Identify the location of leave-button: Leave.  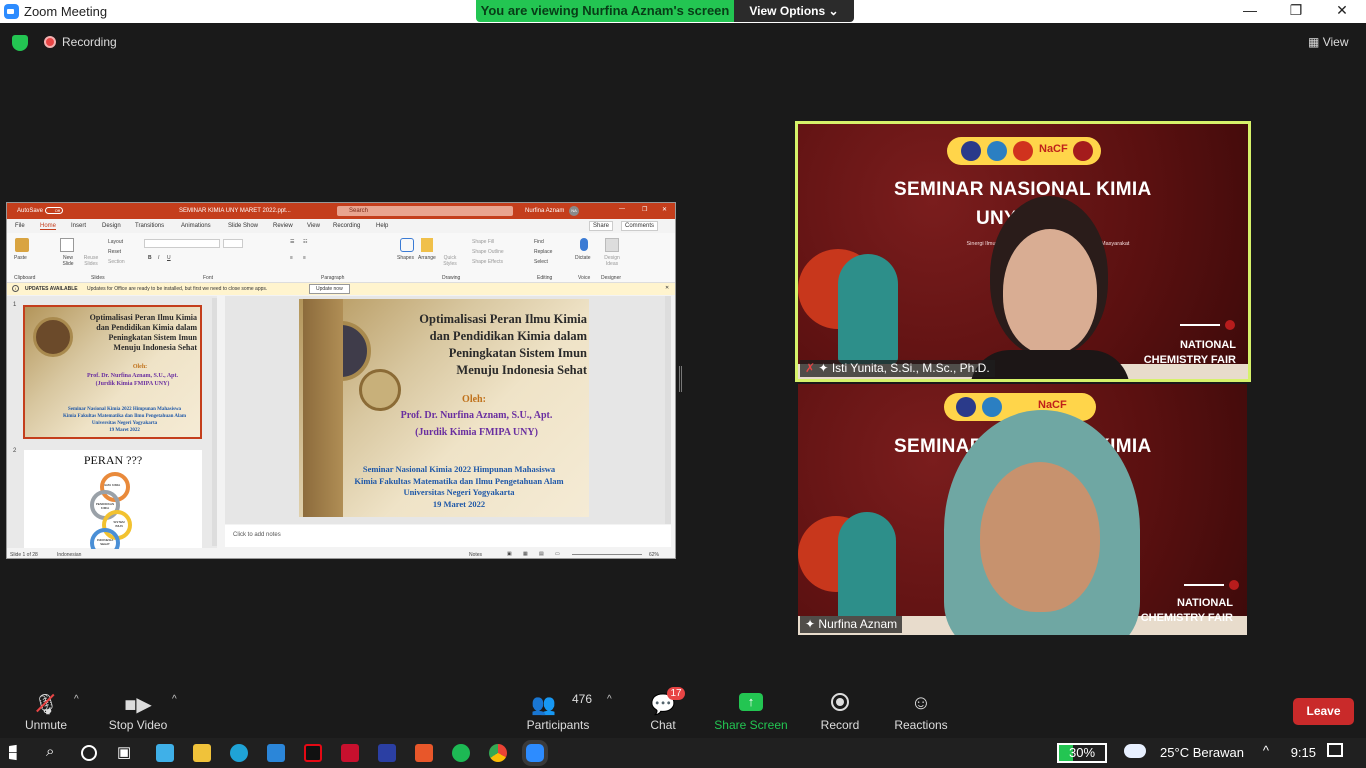
(1323, 711).